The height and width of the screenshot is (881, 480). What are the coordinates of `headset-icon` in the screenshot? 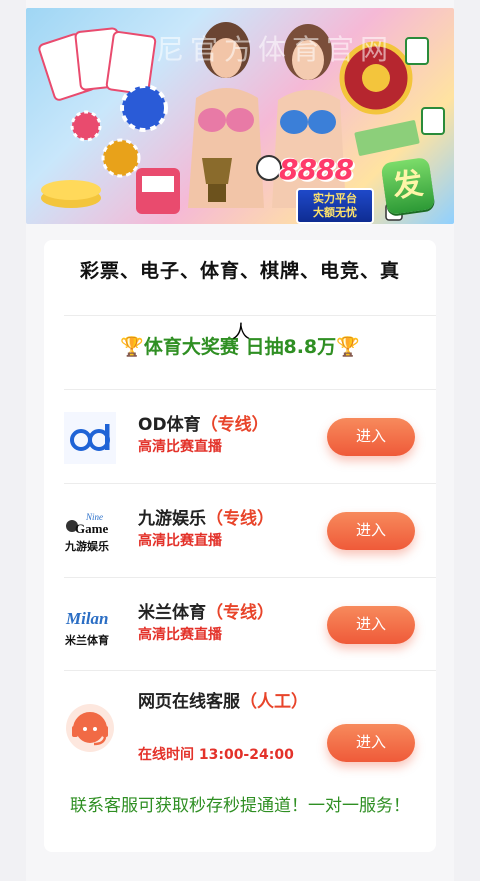 It's located at (90, 728).